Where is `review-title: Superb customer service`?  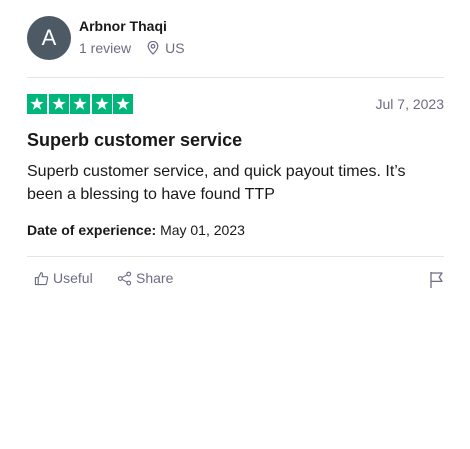
review-title: Superb customer service is located at coordinates (134, 140).